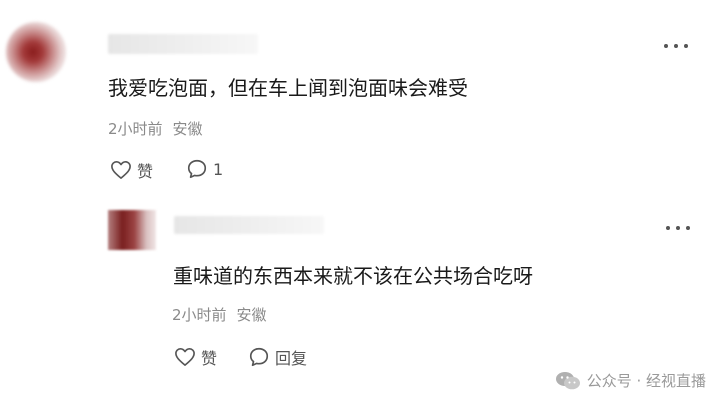 This screenshot has height=405, width=720. What do you see at coordinates (567, 380) in the screenshot?
I see `wechat-logo-icon` at bounding box center [567, 380].